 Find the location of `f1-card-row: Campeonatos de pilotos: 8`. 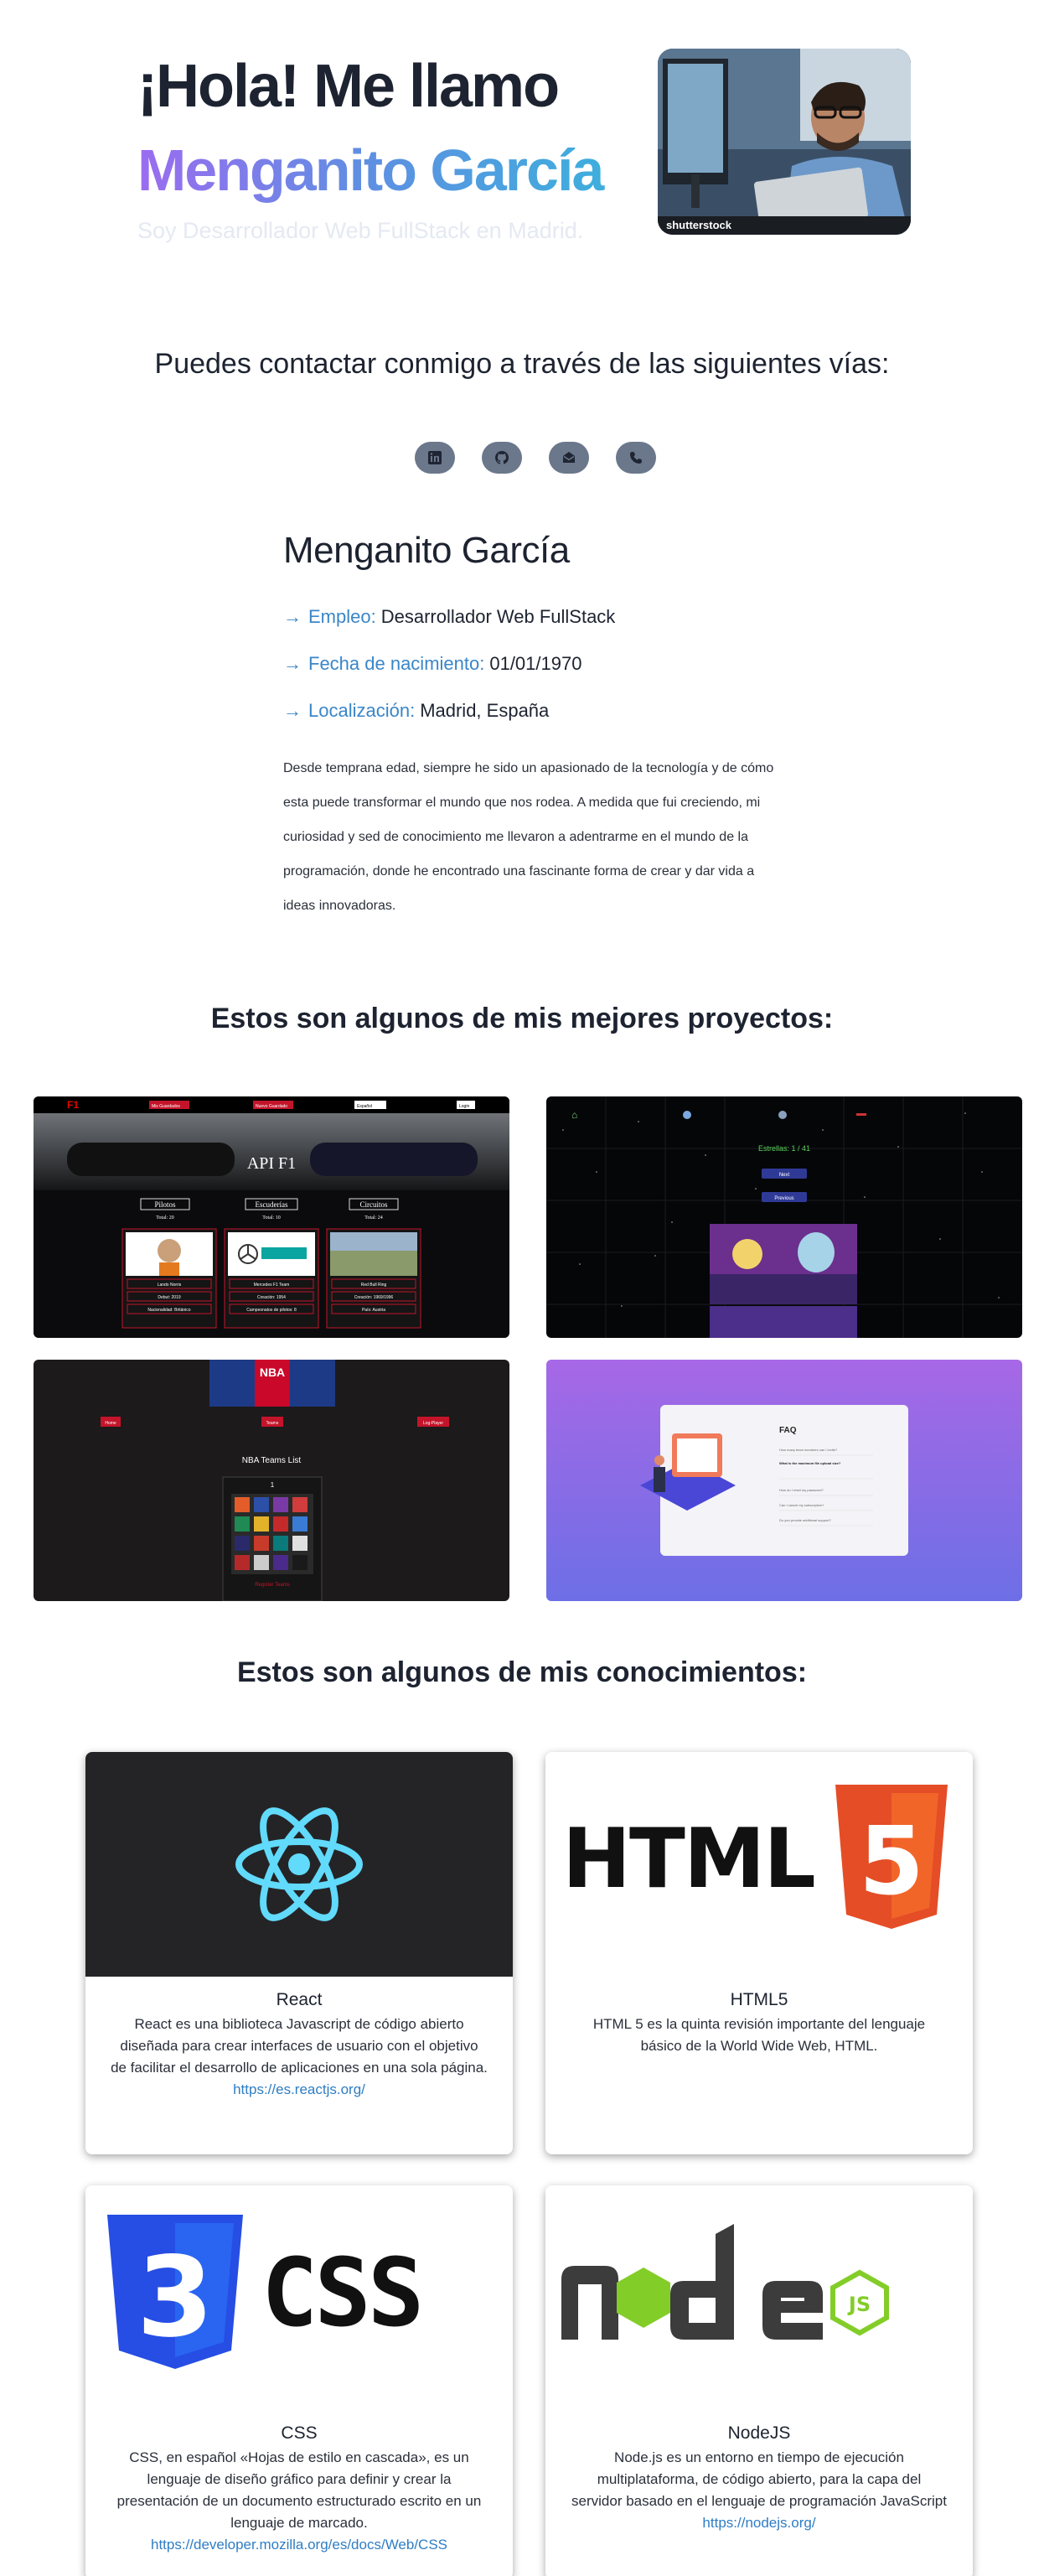

f1-card-row: Campeonatos de pilotos: 8 is located at coordinates (271, 1310).